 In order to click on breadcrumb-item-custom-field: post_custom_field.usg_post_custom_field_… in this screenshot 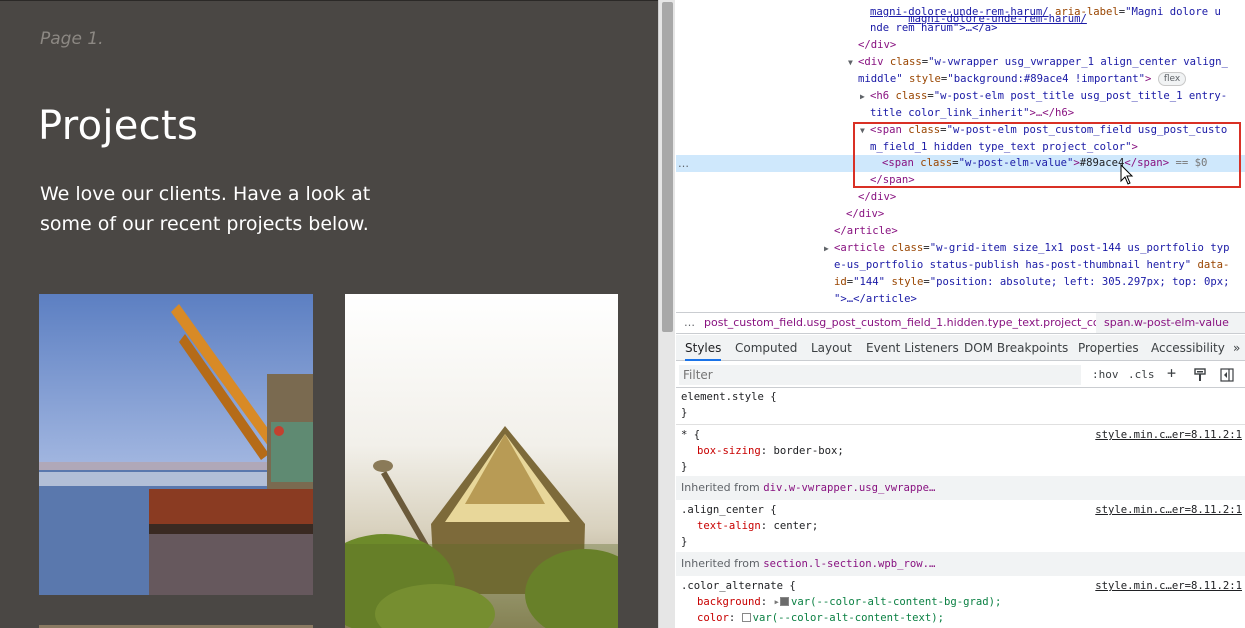, I will do `click(909, 323)`.